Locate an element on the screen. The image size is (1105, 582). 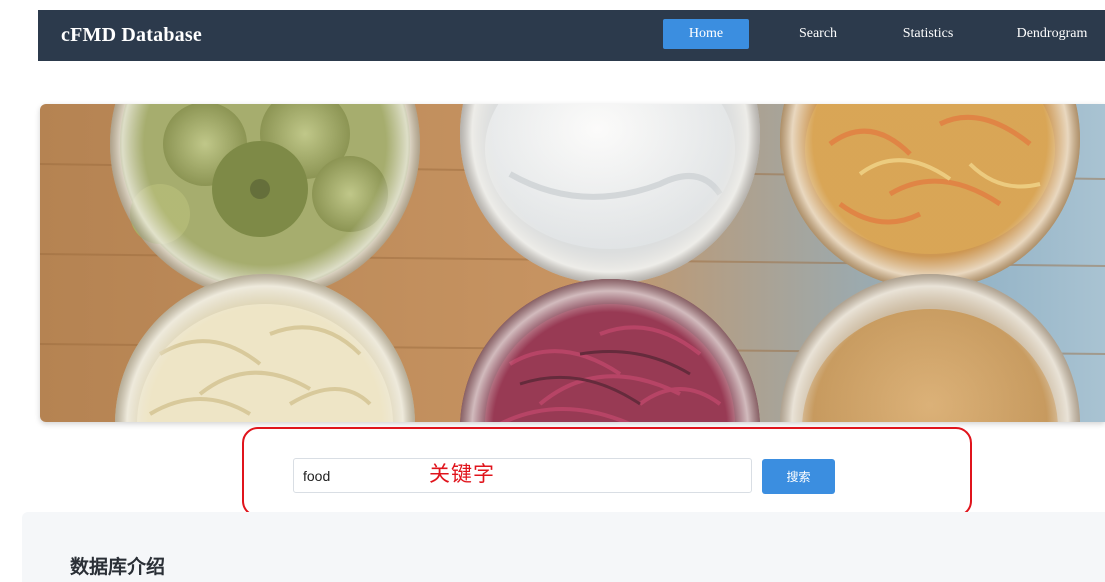
intro-panel: 数据库介绍 is located at coordinates (563, 547).